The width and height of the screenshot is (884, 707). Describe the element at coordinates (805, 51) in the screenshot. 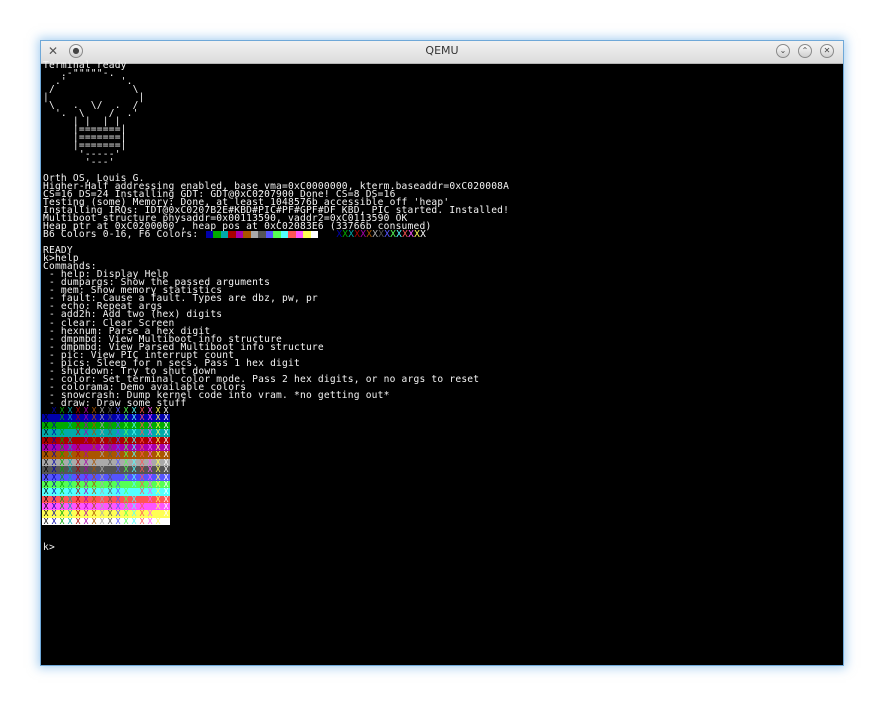

I see `maximize-icon: ⌃` at that location.